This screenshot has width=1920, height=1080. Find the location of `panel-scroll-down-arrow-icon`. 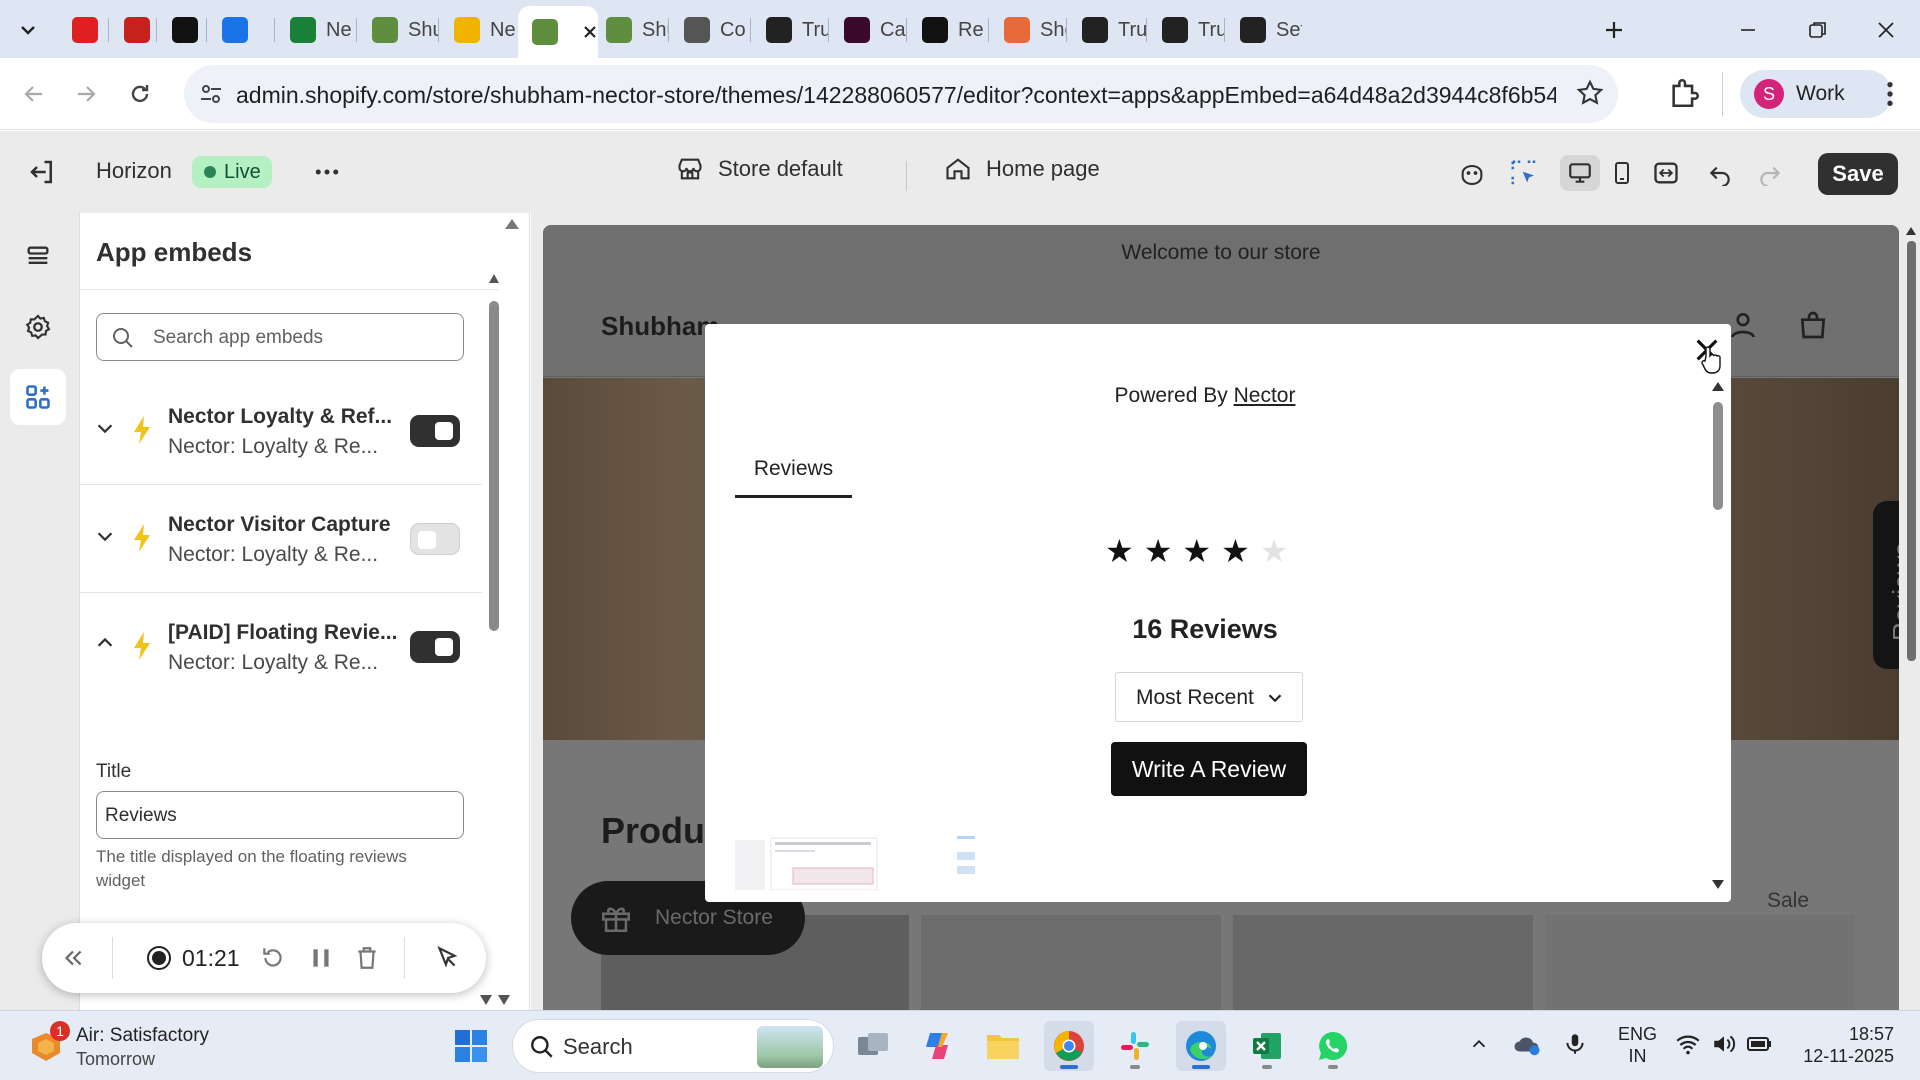

panel-scroll-down-arrow-icon is located at coordinates (495, 1000).